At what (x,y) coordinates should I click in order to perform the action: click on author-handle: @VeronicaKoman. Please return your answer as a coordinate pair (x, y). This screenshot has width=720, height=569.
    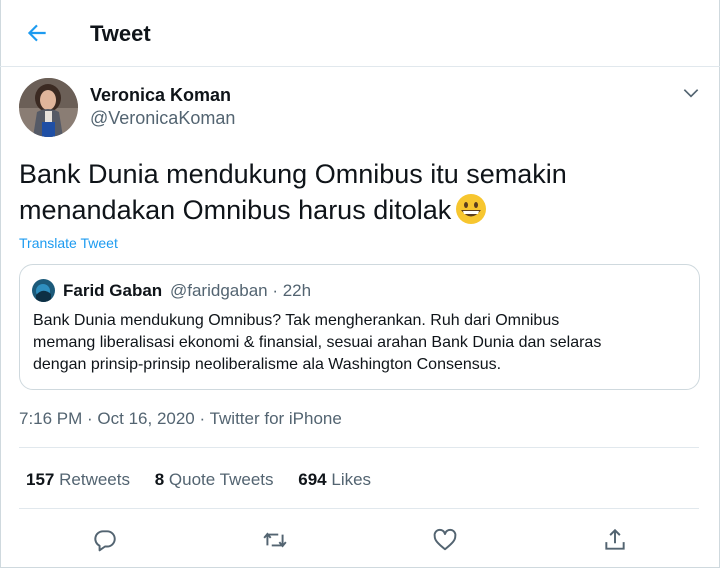
    Looking at the image, I should click on (162, 118).